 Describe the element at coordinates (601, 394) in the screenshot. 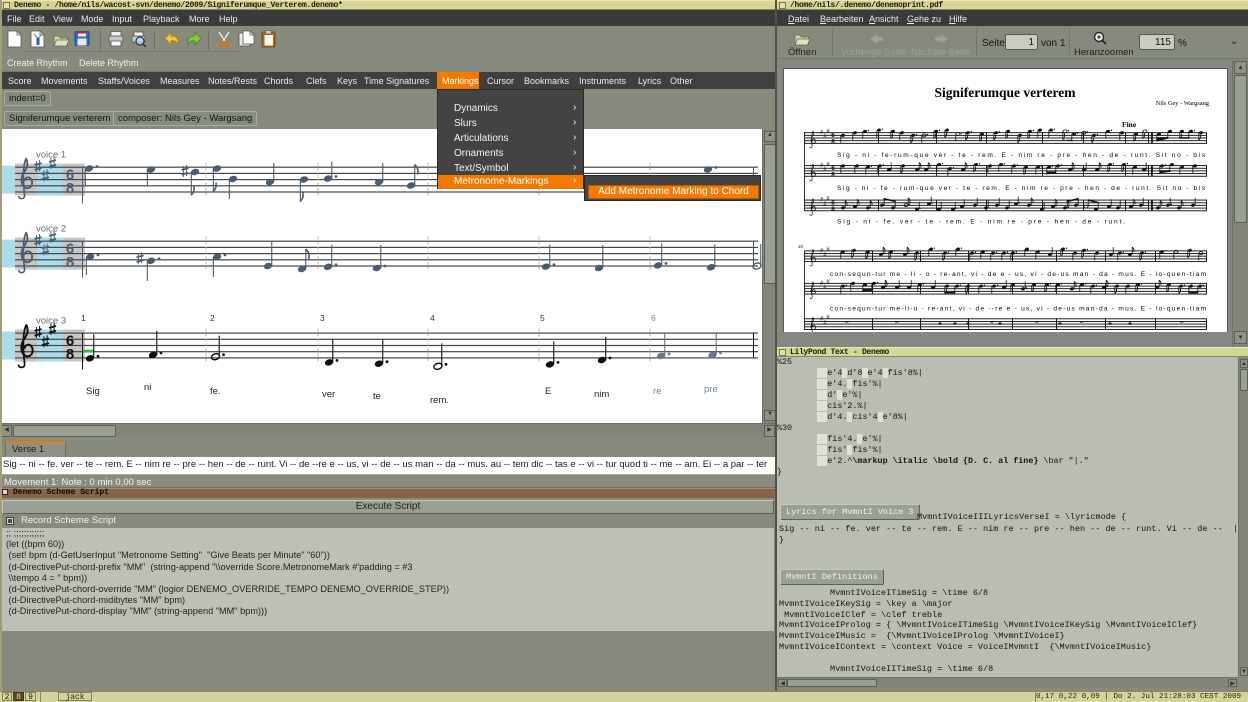

I see `svg-text: nim` at that location.